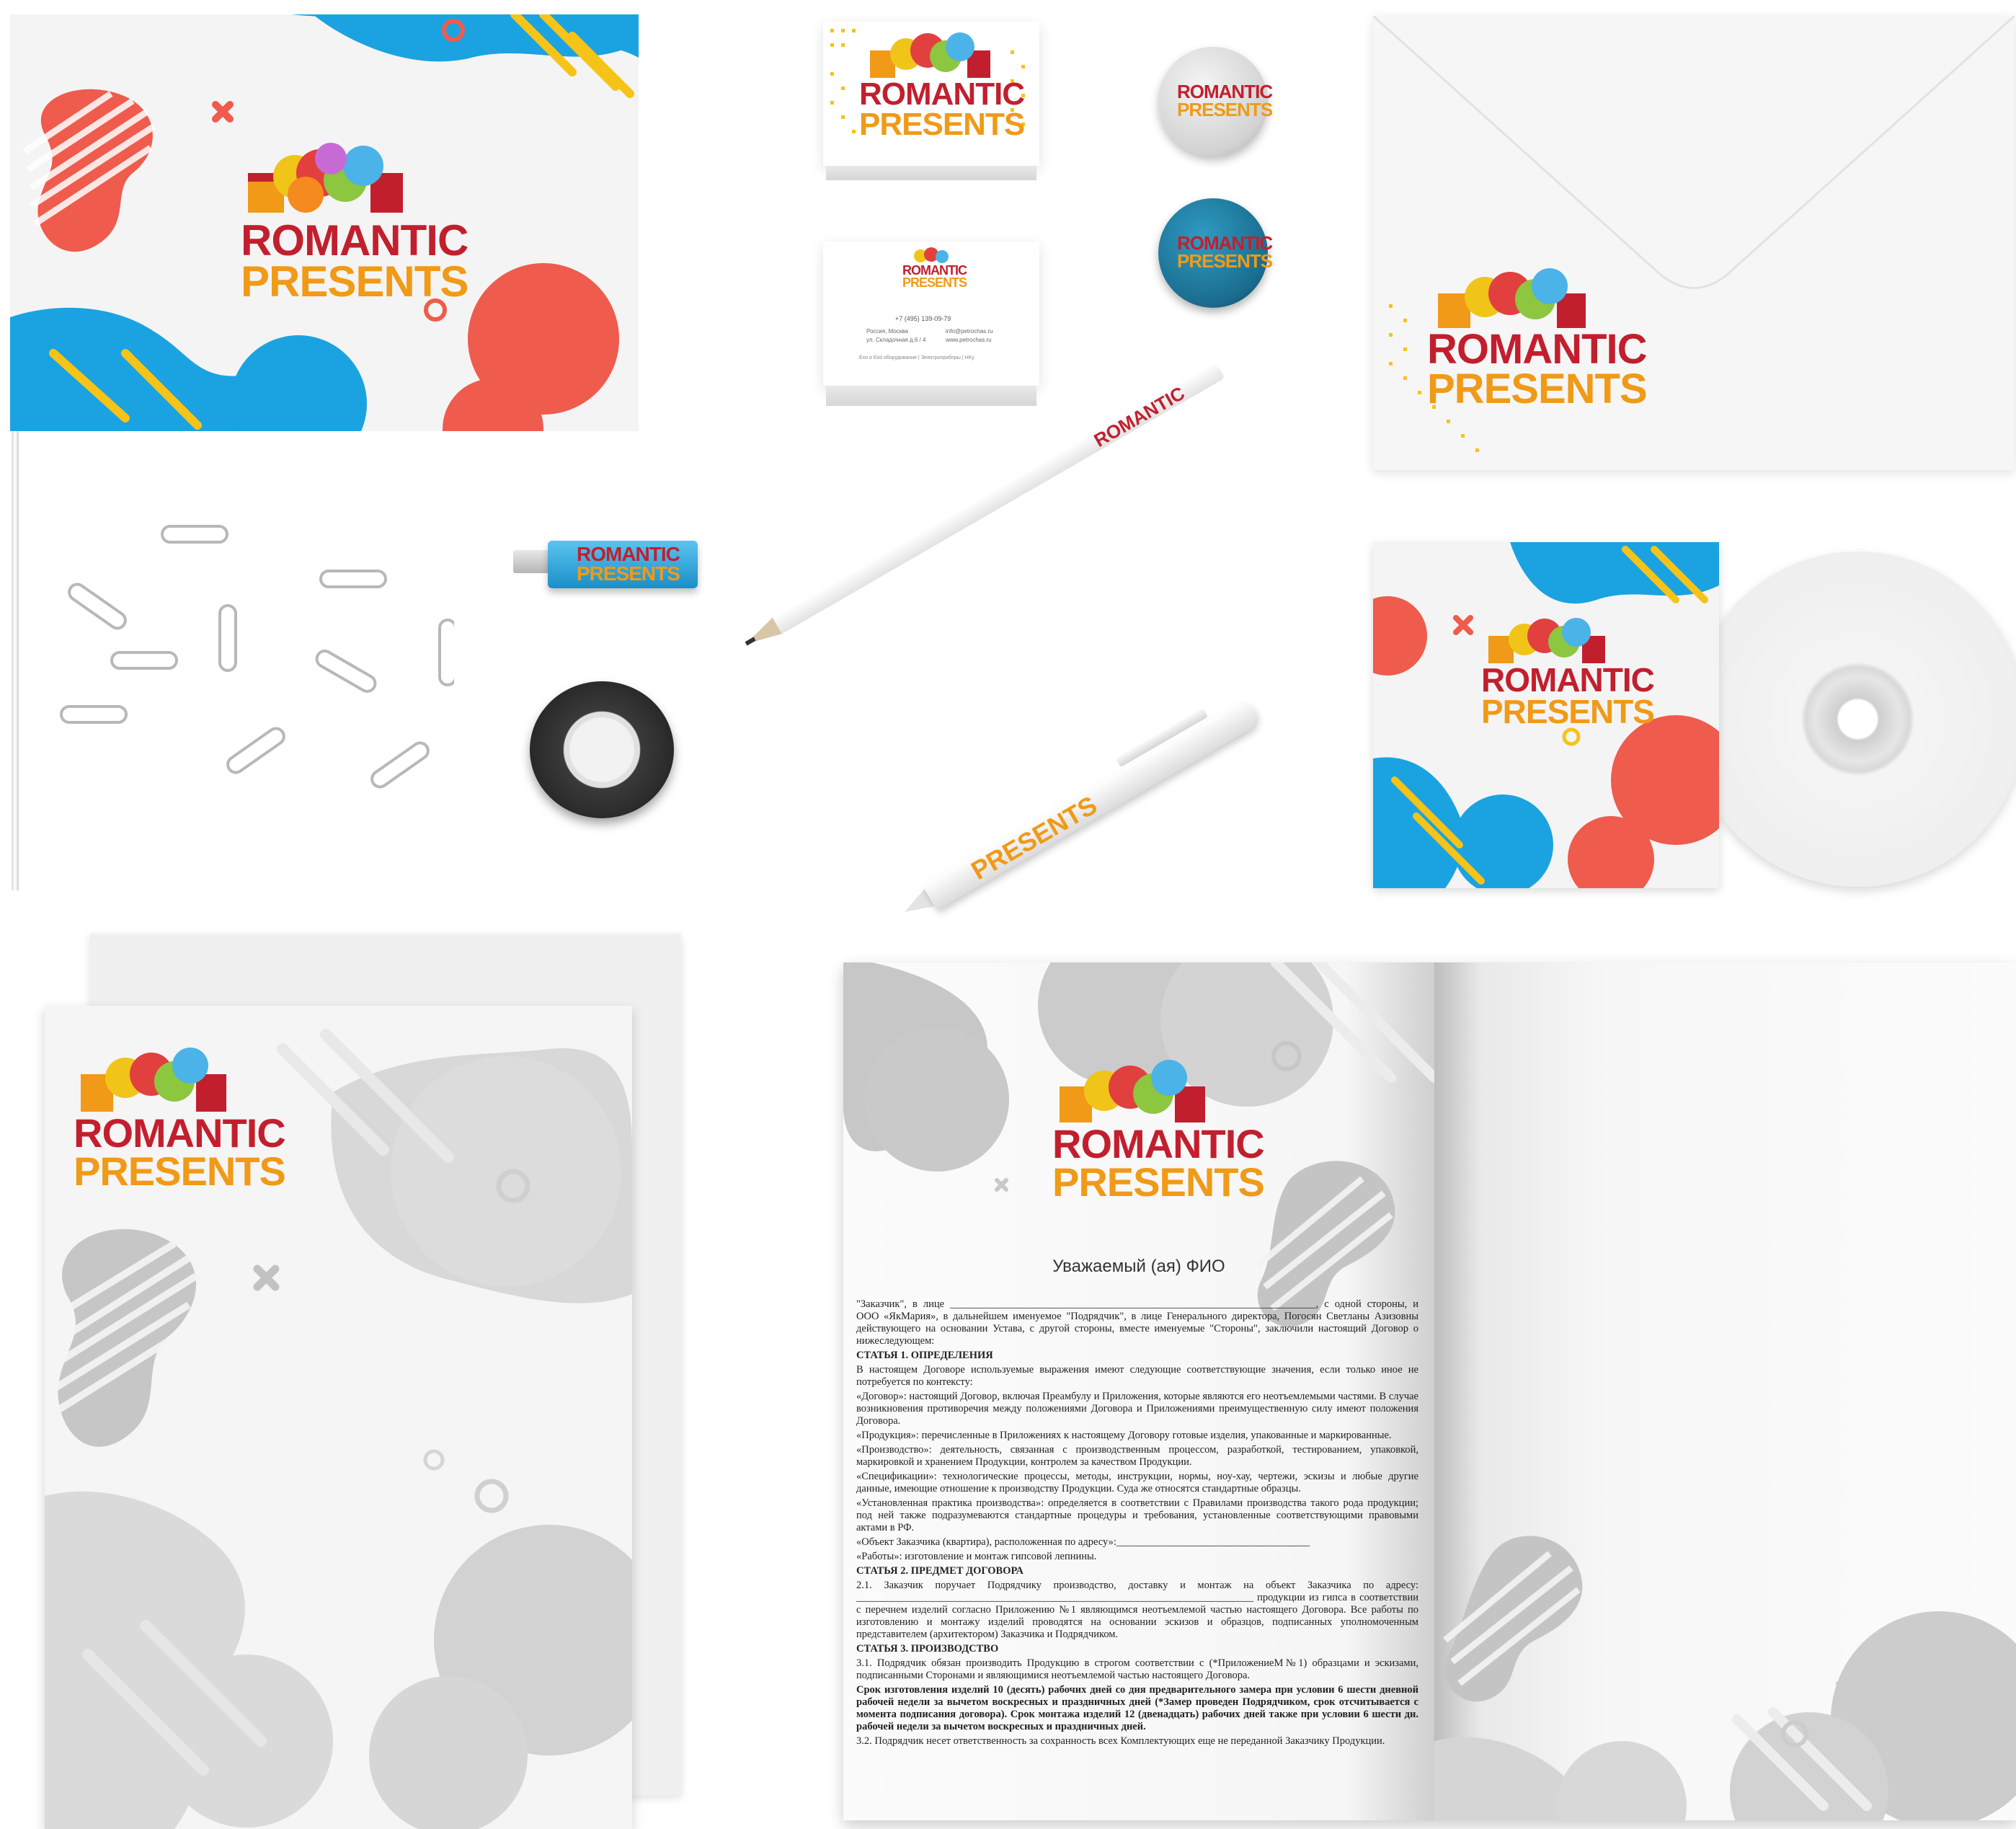 The width and height of the screenshot is (2016, 1829). I want to click on badge-light: ROMANTIC PRESENTS, so click(1216, 102).